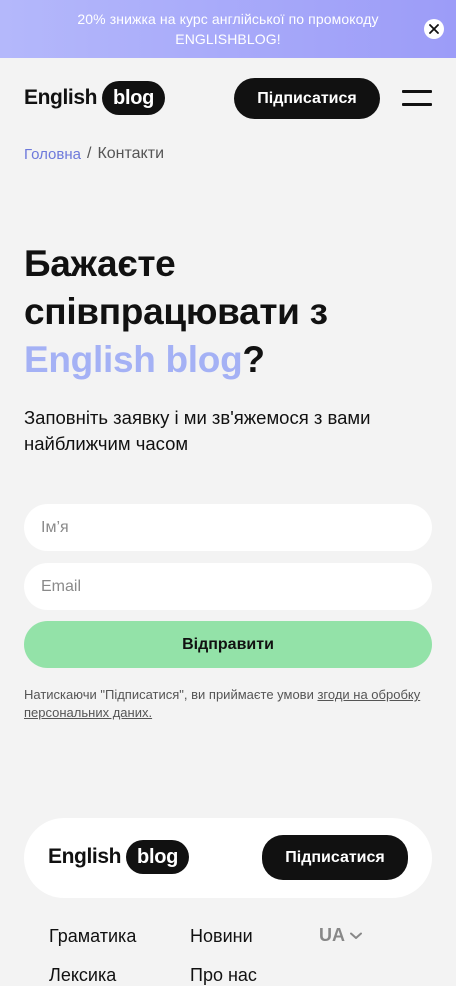 The image size is (456, 986). What do you see at coordinates (134, 98) in the screenshot?
I see `logo-pill: blog` at bounding box center [134, 98].